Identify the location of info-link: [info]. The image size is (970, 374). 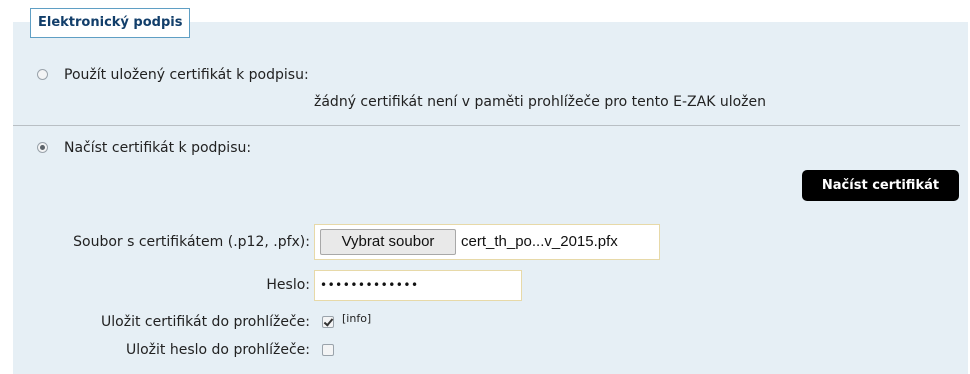
(356, 319).